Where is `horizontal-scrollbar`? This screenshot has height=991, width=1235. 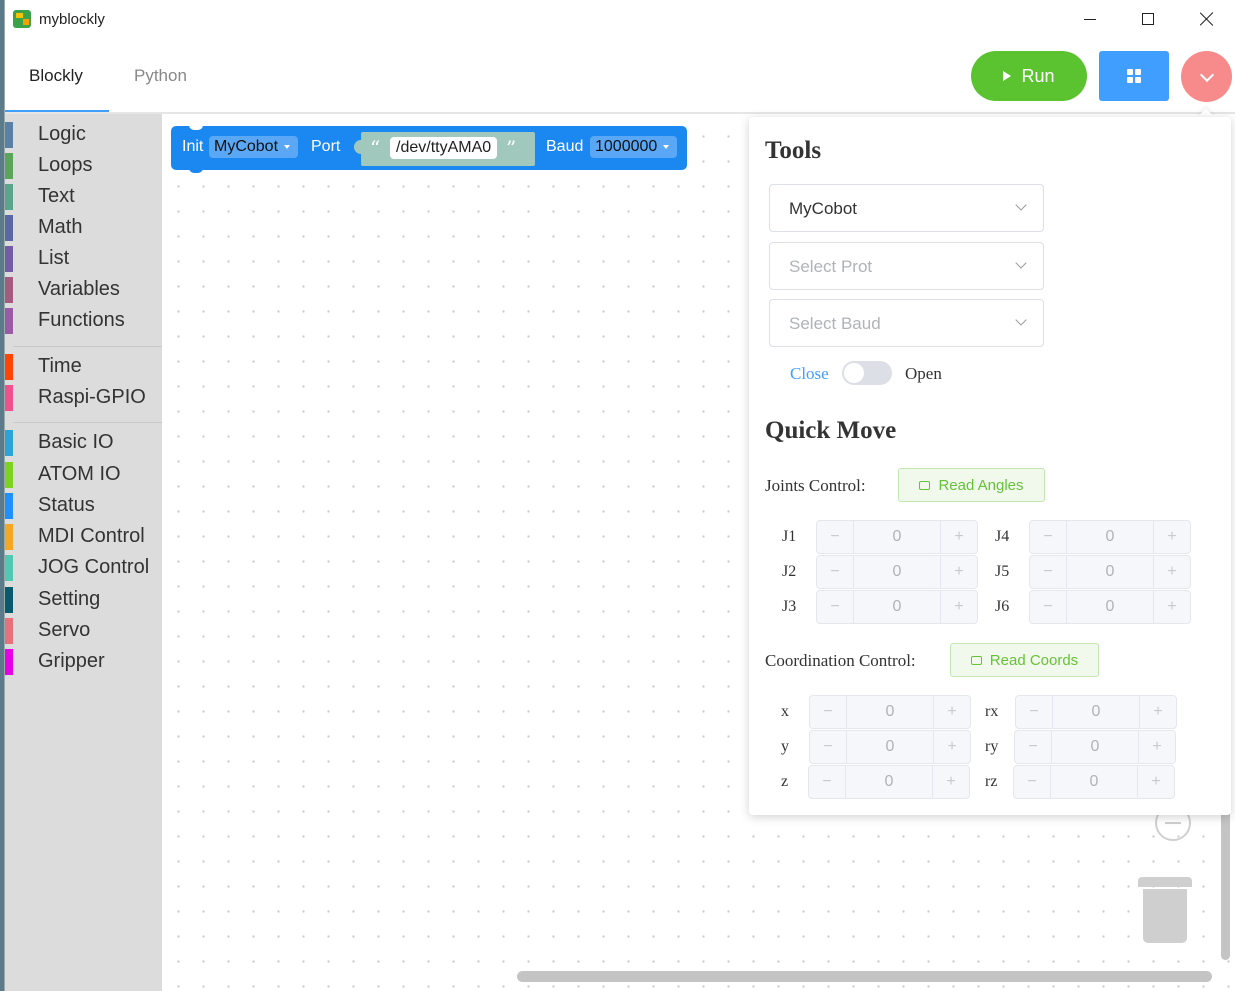 horizontal-scrollbar is located at coordinates (864, 976).